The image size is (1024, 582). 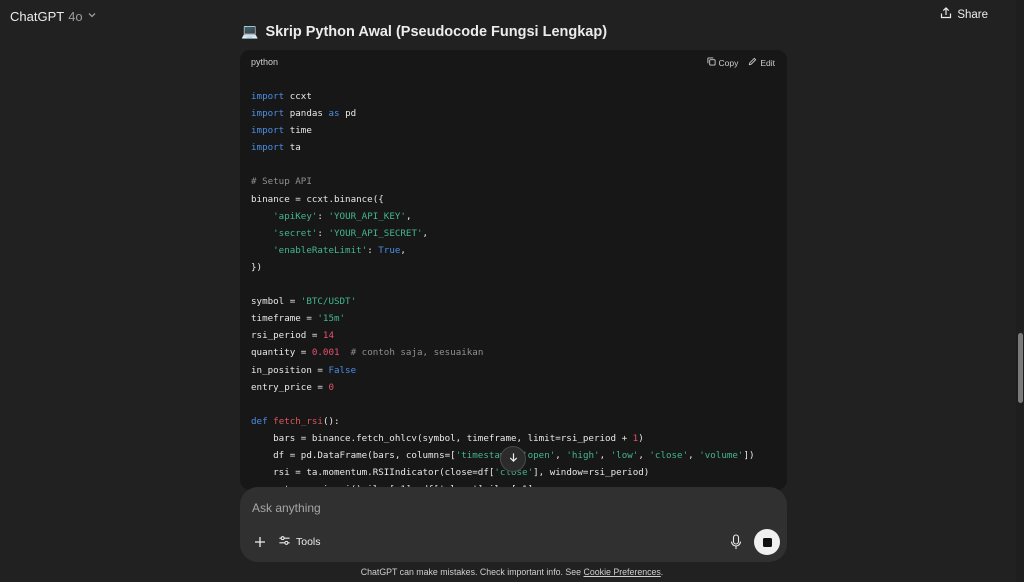 I want to click on code-line: rsi_period = 14, so click(x=503, y=335).